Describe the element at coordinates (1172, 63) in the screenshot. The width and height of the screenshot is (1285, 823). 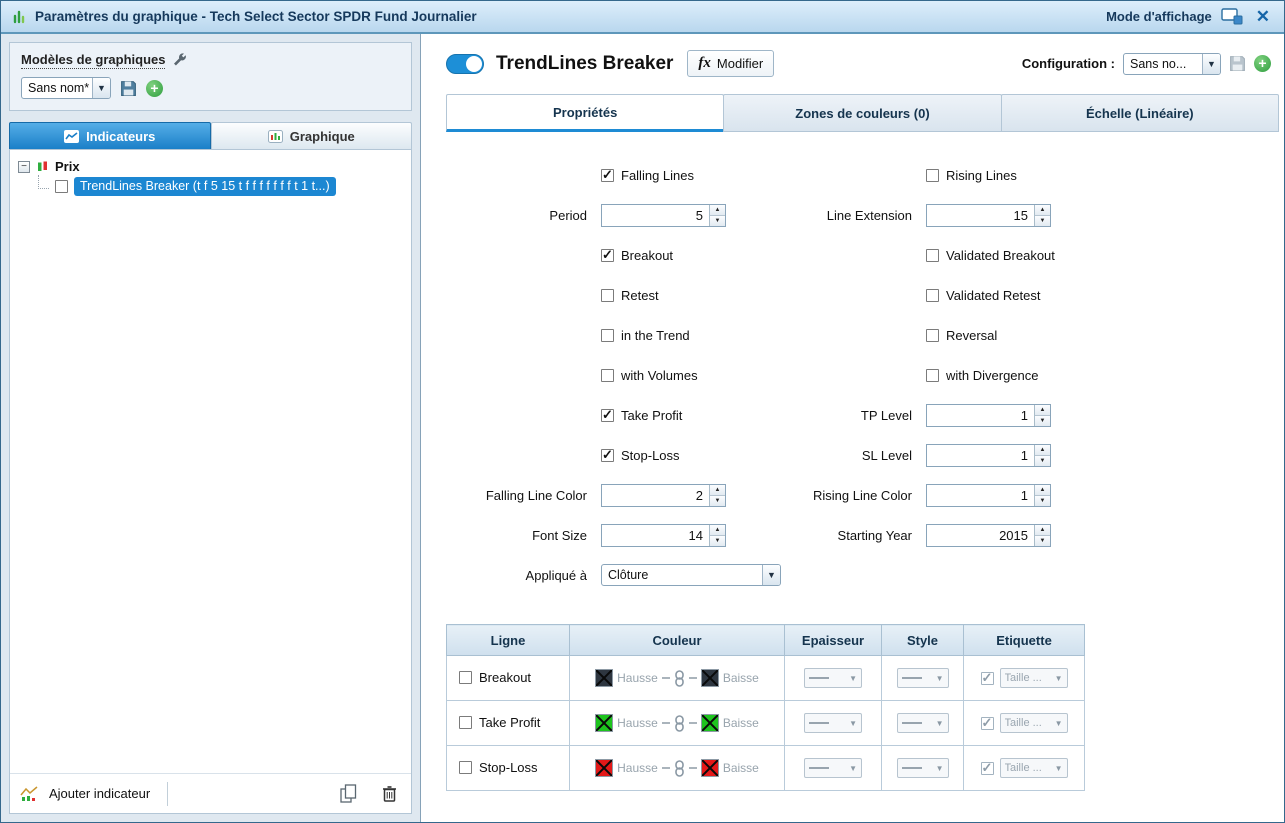
I see `configuration-select: Sans no... ▼` at that location.